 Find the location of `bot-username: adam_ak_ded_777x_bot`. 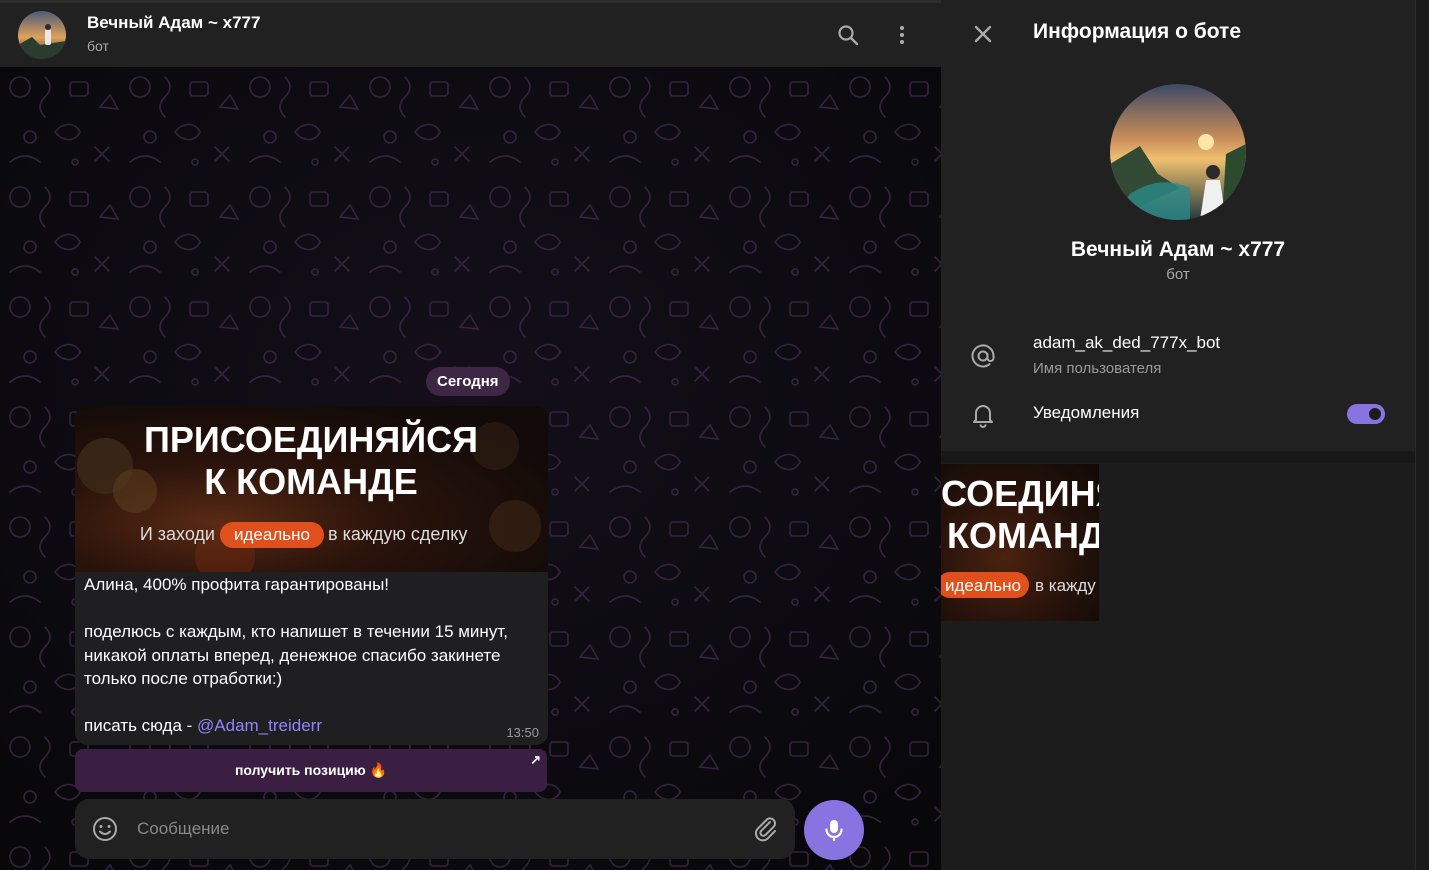

bot-username: adam_ak_ded_777x_bot is located at coordinates (1126, 343).